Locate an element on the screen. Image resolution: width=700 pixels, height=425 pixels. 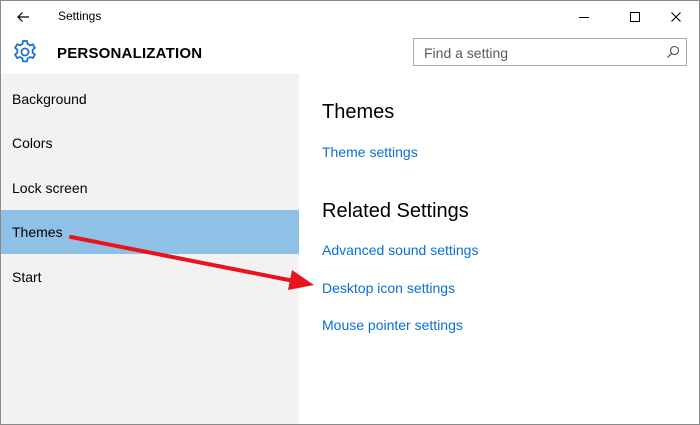
back-arrow-icon is located at coordinates (23, 17).